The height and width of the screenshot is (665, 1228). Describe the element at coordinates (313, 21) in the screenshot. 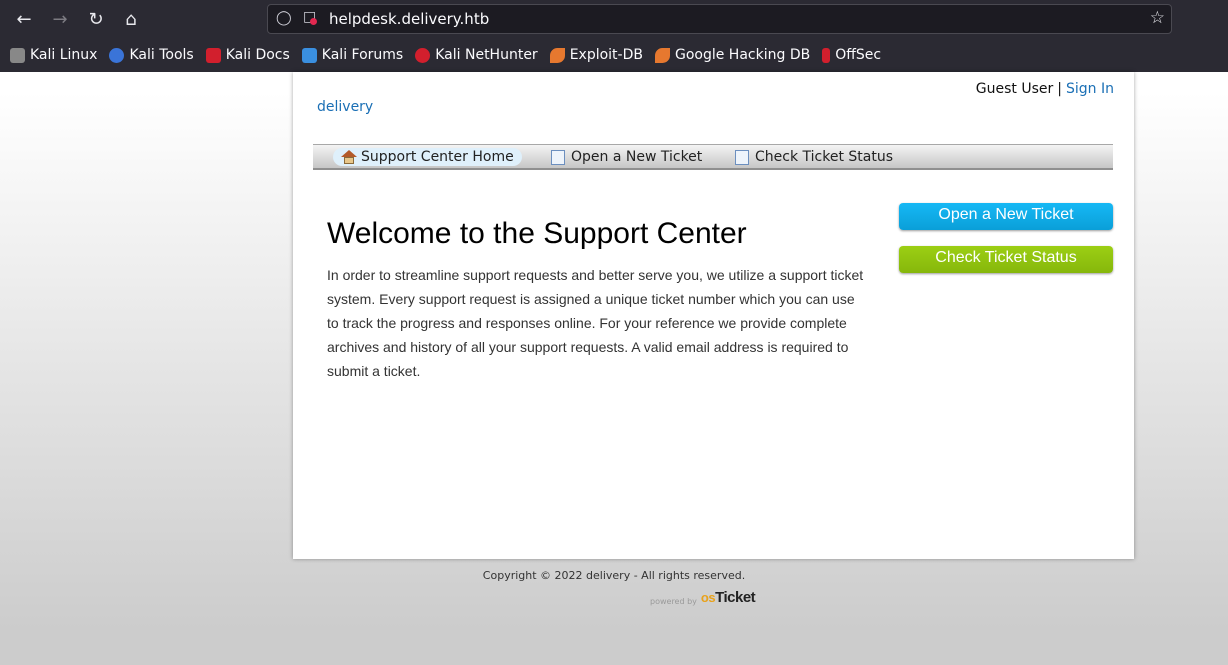

I see `insecure-indicator-icon` at that location.